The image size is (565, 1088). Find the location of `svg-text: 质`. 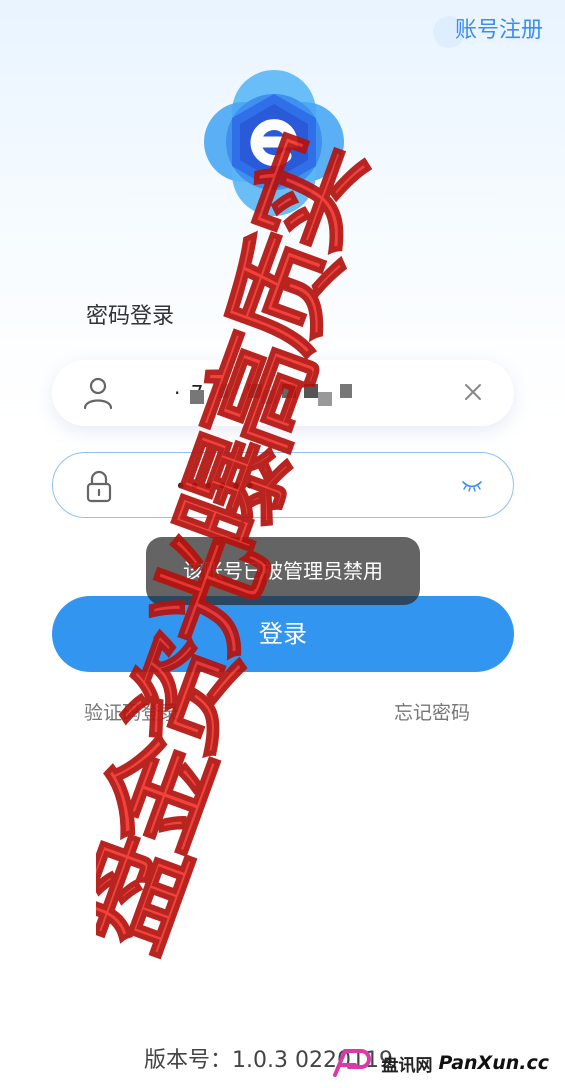

svg-text: 质 is located at coordinates (285, 293).